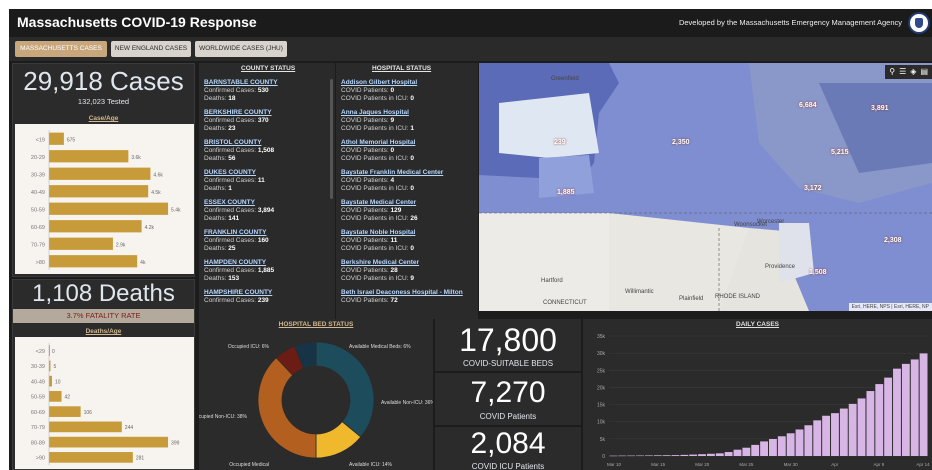 The height and width of the screenshot is (470, 932). What do you see at coordinates (316, 324) in the screenshot?
I see `hospital-bed-title: HOSPITAL BED STATUS` at bounding box center [316, 324].